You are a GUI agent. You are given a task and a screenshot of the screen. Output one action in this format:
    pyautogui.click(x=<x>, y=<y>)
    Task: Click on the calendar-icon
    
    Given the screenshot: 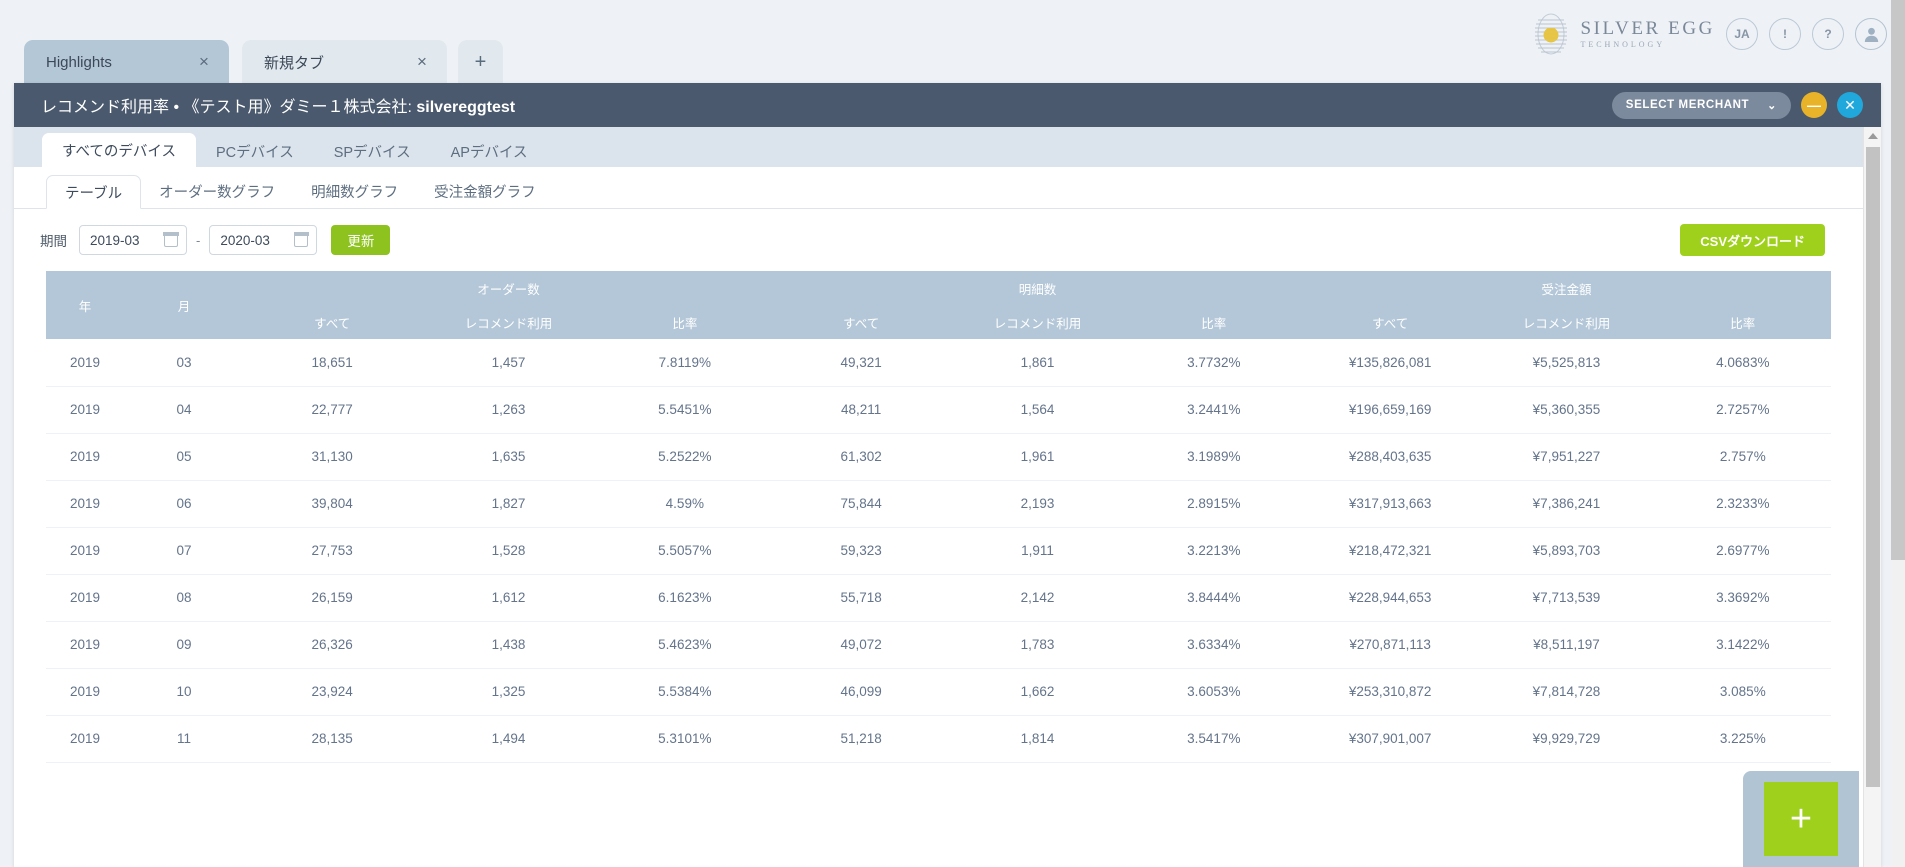 What is the action you would take?
    pyautogui.click(x=171, y=239)
    